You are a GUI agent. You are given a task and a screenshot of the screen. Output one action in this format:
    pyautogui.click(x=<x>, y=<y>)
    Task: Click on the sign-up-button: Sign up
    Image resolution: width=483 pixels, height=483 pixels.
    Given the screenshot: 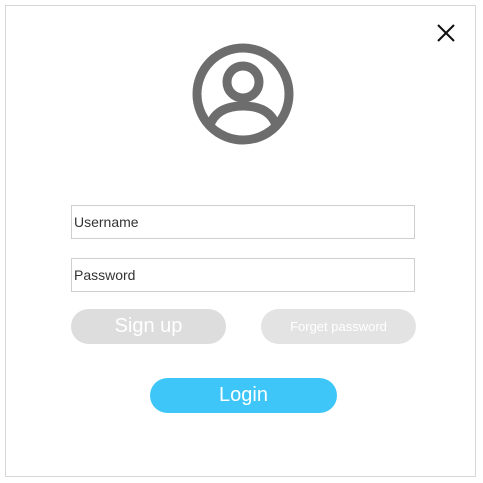 What is the action you would take?
    pyautogui.click(x=148, y=326)
    